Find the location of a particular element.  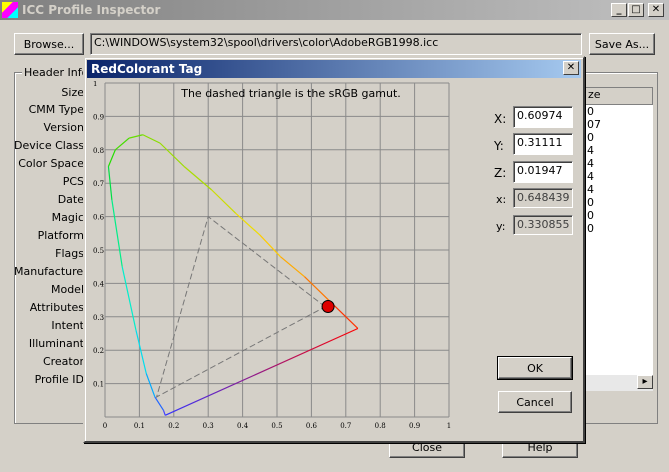

header-field-label: Flags is located at coordinates (69, 253).